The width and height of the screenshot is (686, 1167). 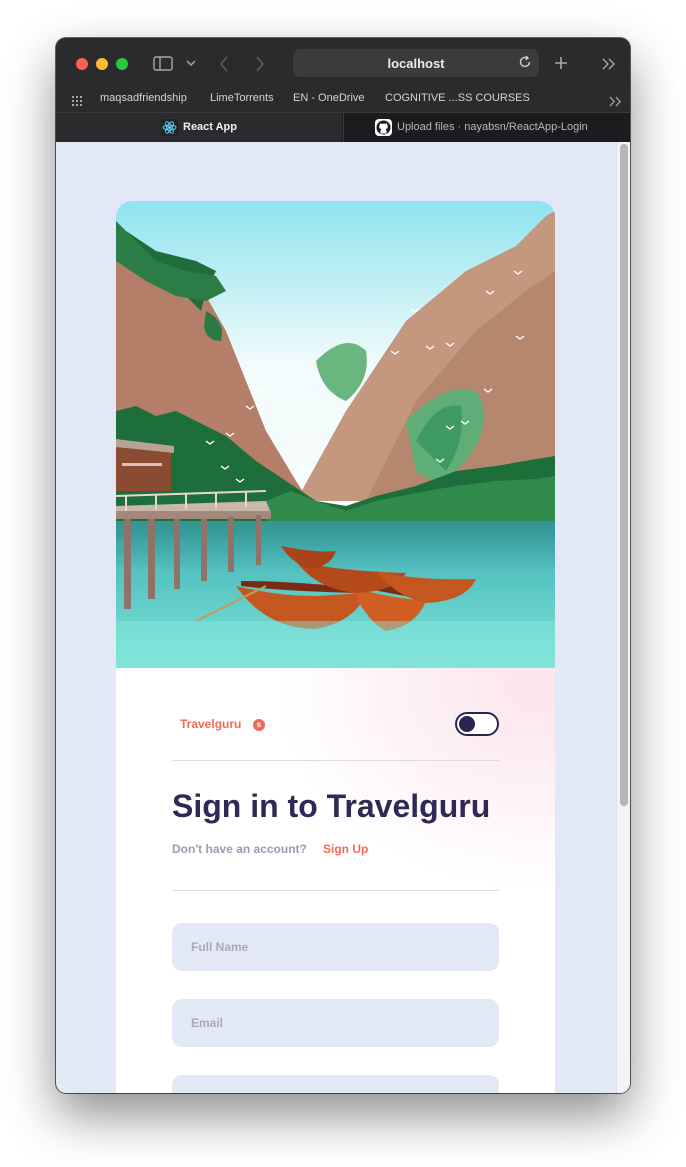 What do you see at coordinates (210, 127) in the screenshot?
I see `tab-label: React App` at bounding box center [210, 127].